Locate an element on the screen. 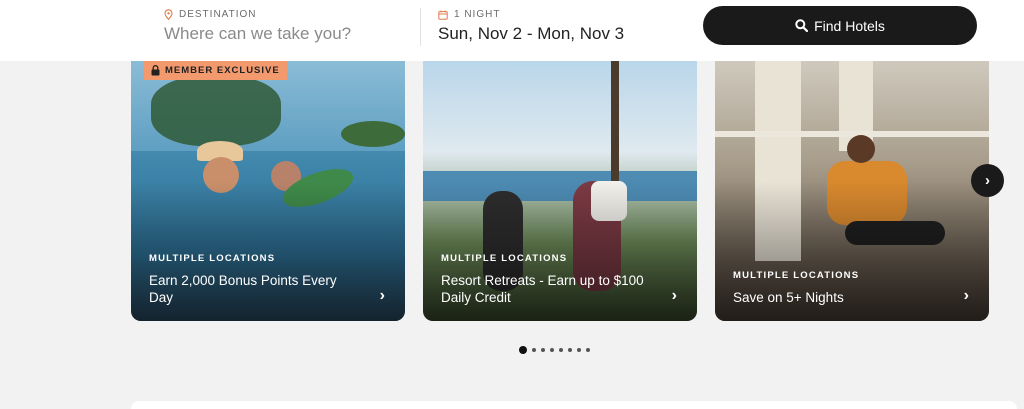  dates-field: 1 NIGHT Sun, Nov 2 - Mon, Nov 3 is located at coordinates (531, 26).